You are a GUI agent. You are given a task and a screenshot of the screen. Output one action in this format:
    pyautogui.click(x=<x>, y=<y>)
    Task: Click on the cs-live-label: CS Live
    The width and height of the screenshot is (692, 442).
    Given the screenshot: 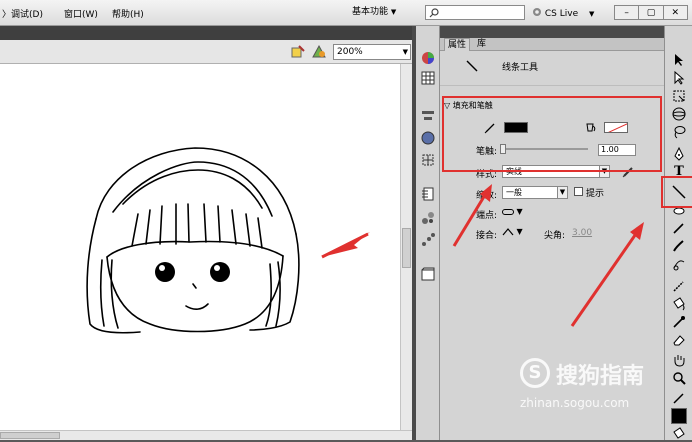 What is the action you would take?
    pyautogui.click(x=561, y=14)
    